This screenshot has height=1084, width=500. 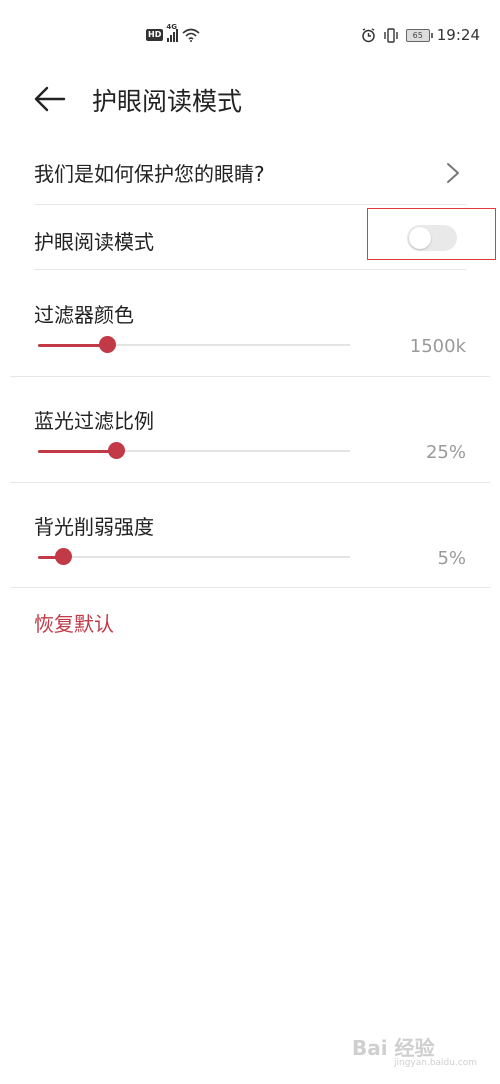 I want to click on status-right: 65 19:24, so click(x=420, y=35).